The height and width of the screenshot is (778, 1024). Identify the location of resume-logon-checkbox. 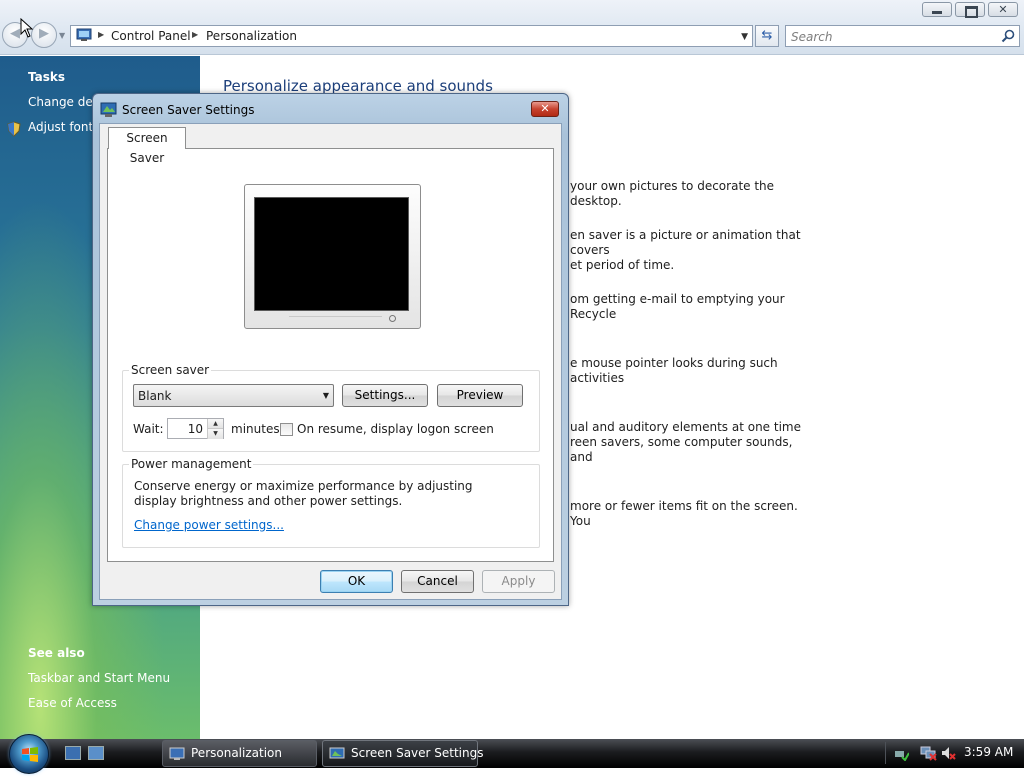
(286, 429).